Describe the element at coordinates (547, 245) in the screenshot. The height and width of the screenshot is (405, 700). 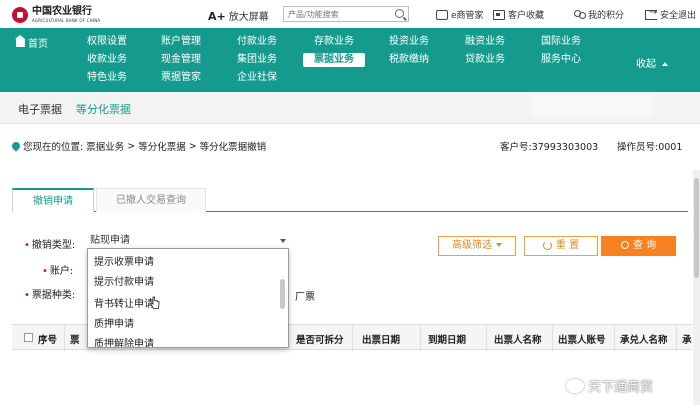
I see `reset-icon` at that location.